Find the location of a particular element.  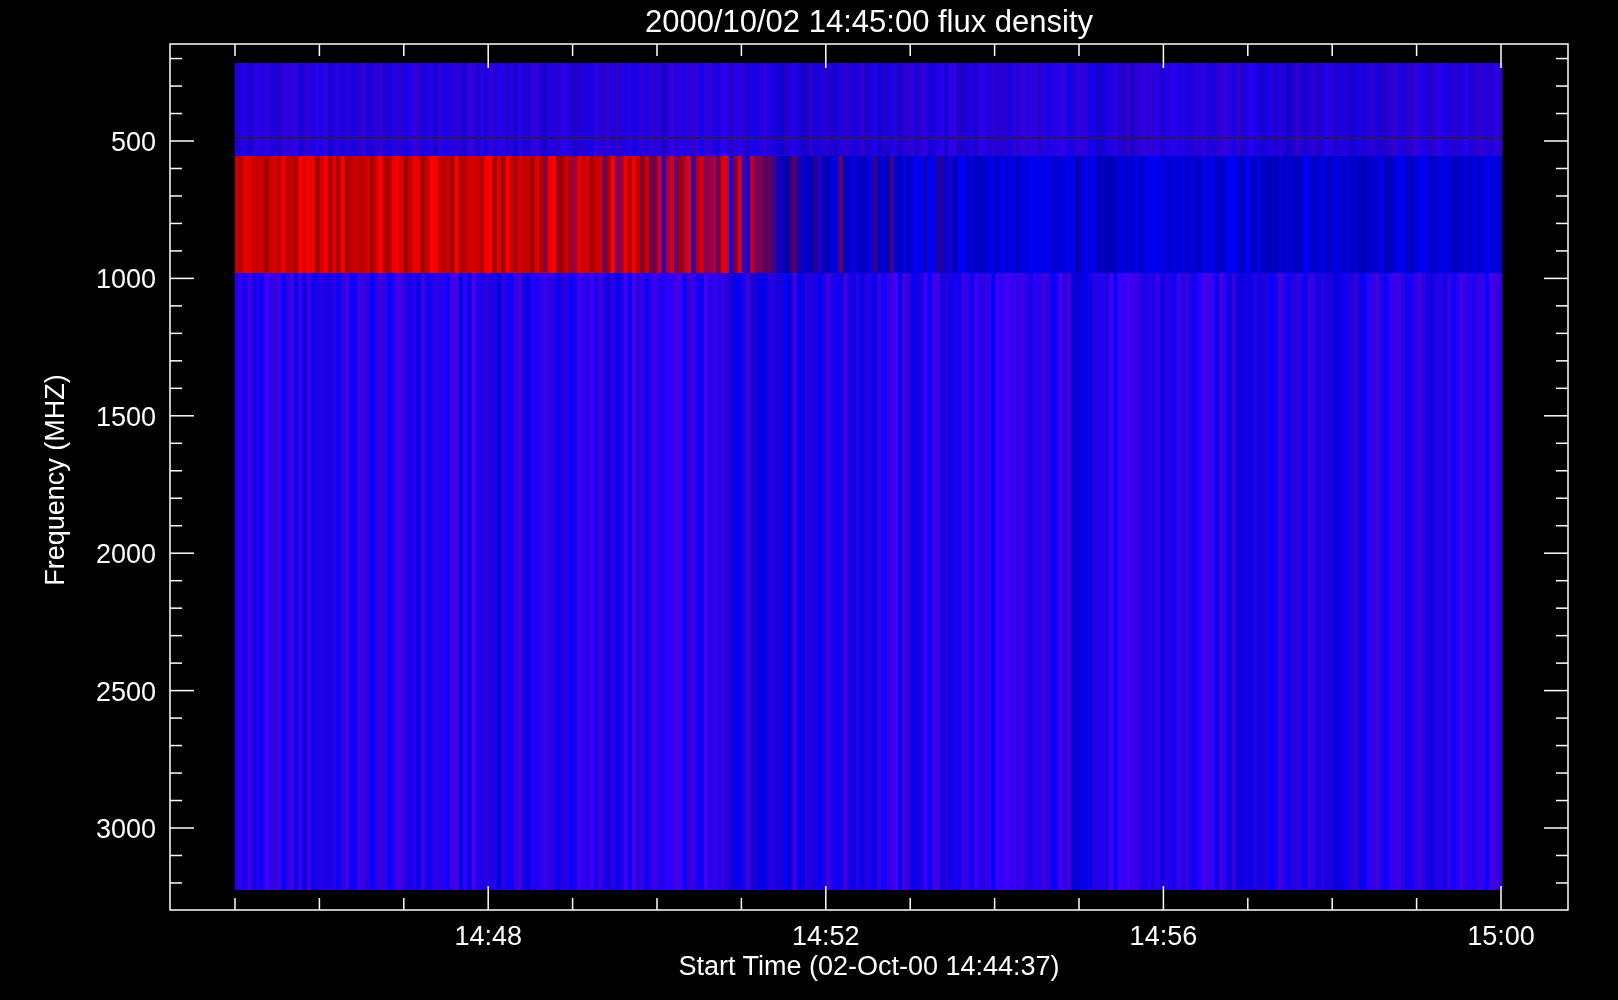

plot-title: 2000/10/02 14:45:00 flux density is located at coordinates (869, 21).